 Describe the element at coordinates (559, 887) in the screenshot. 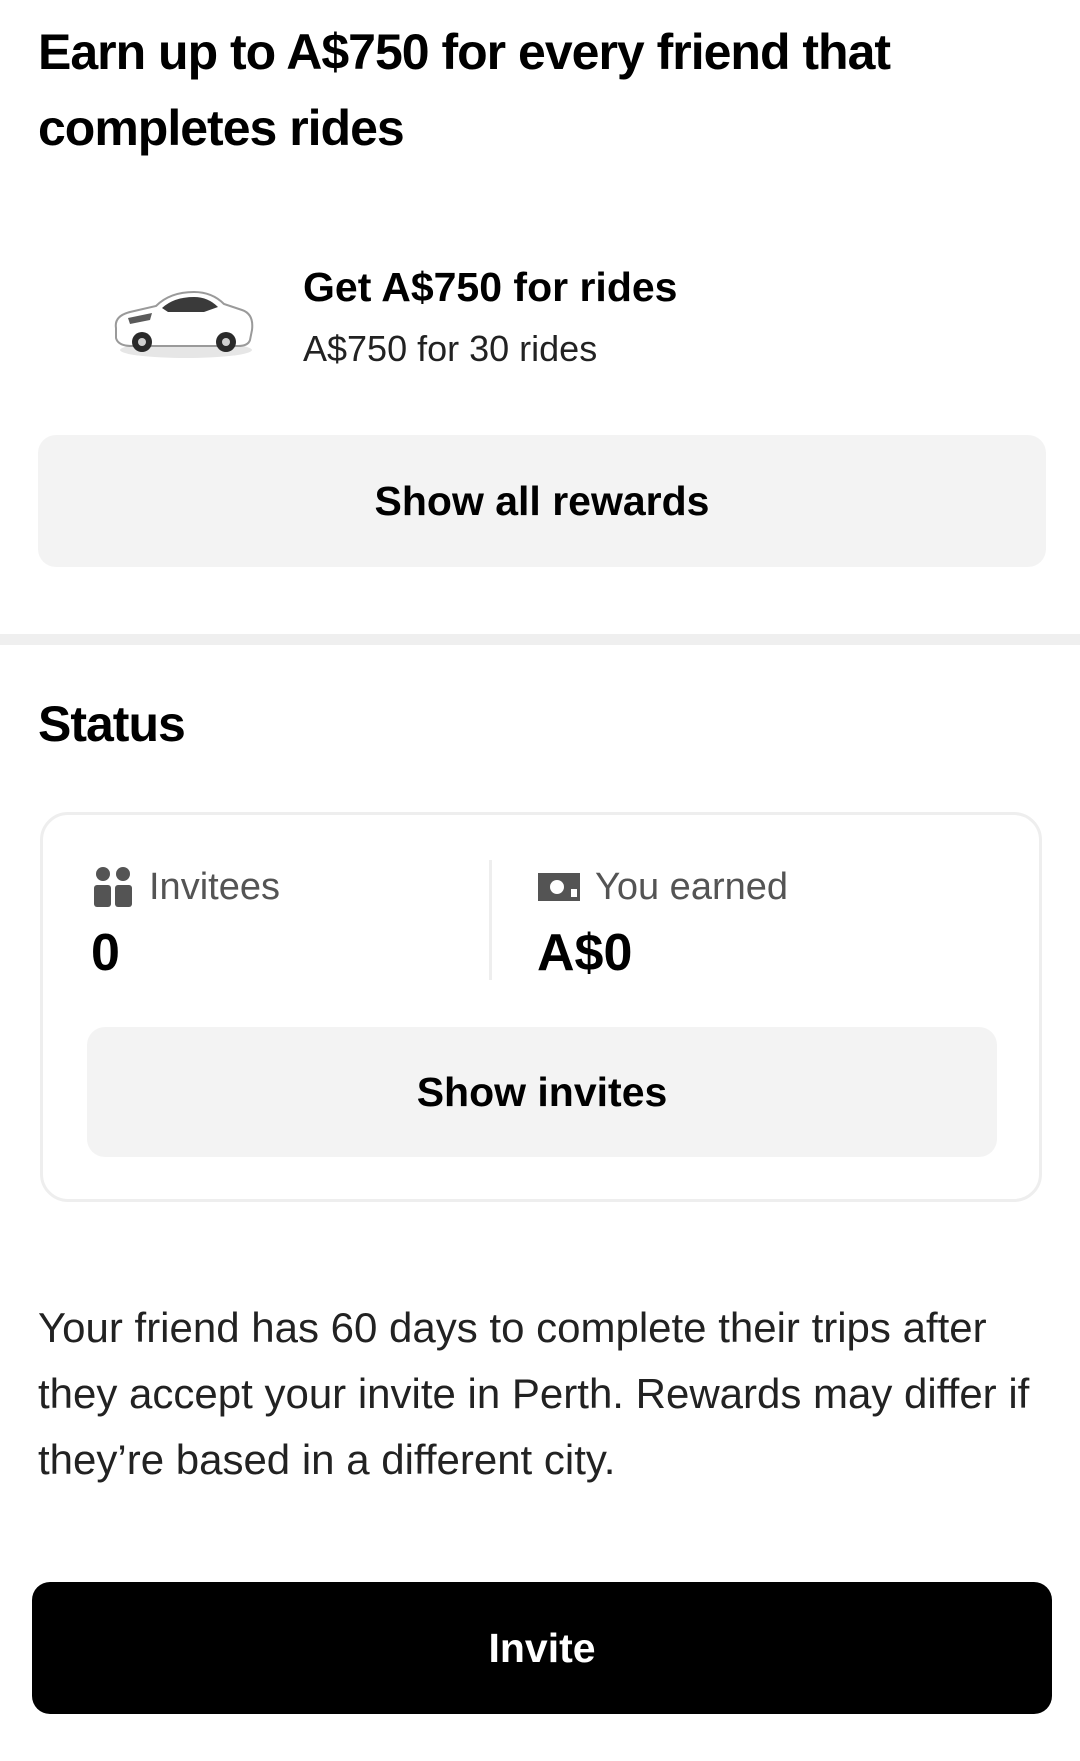

I see `cash-icon` at that location.